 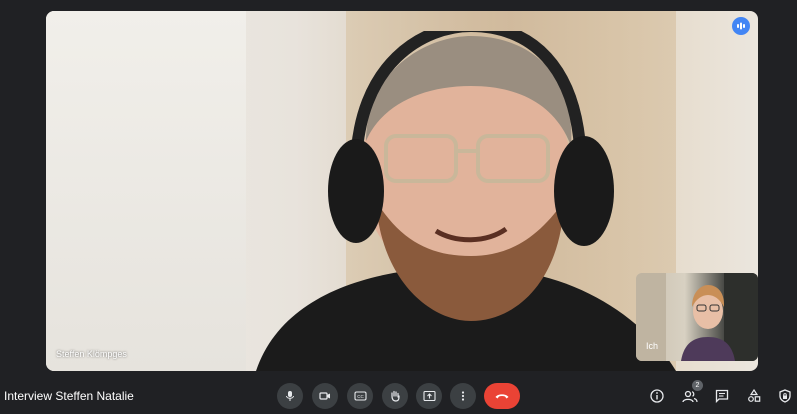 I want to click on camera-button, so click(x=325, y=396).